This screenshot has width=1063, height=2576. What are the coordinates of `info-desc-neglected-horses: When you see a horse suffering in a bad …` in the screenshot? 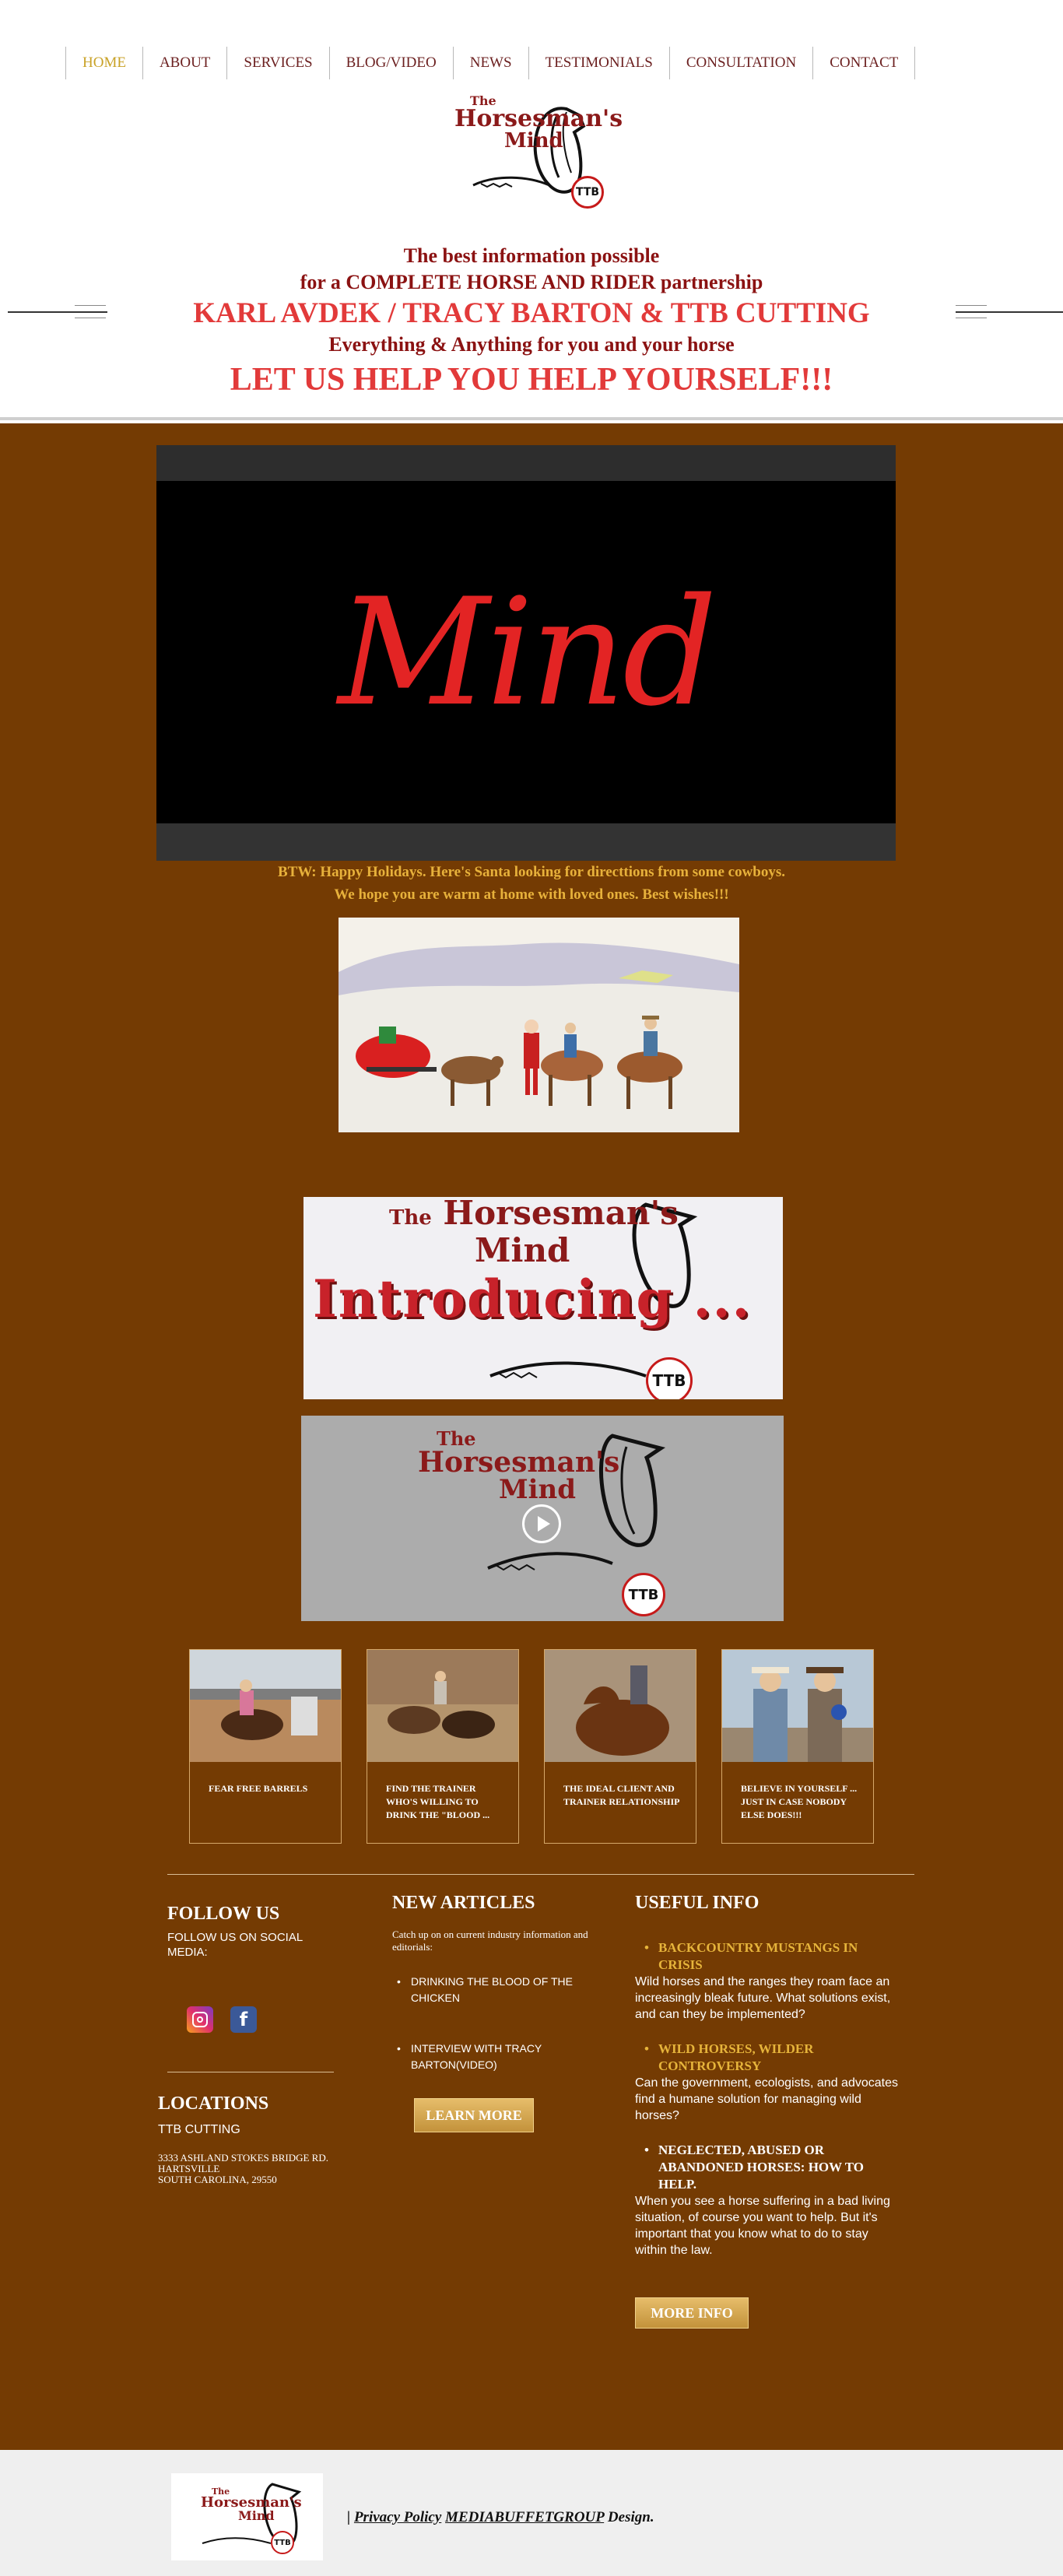 It's located at (762, 2226).